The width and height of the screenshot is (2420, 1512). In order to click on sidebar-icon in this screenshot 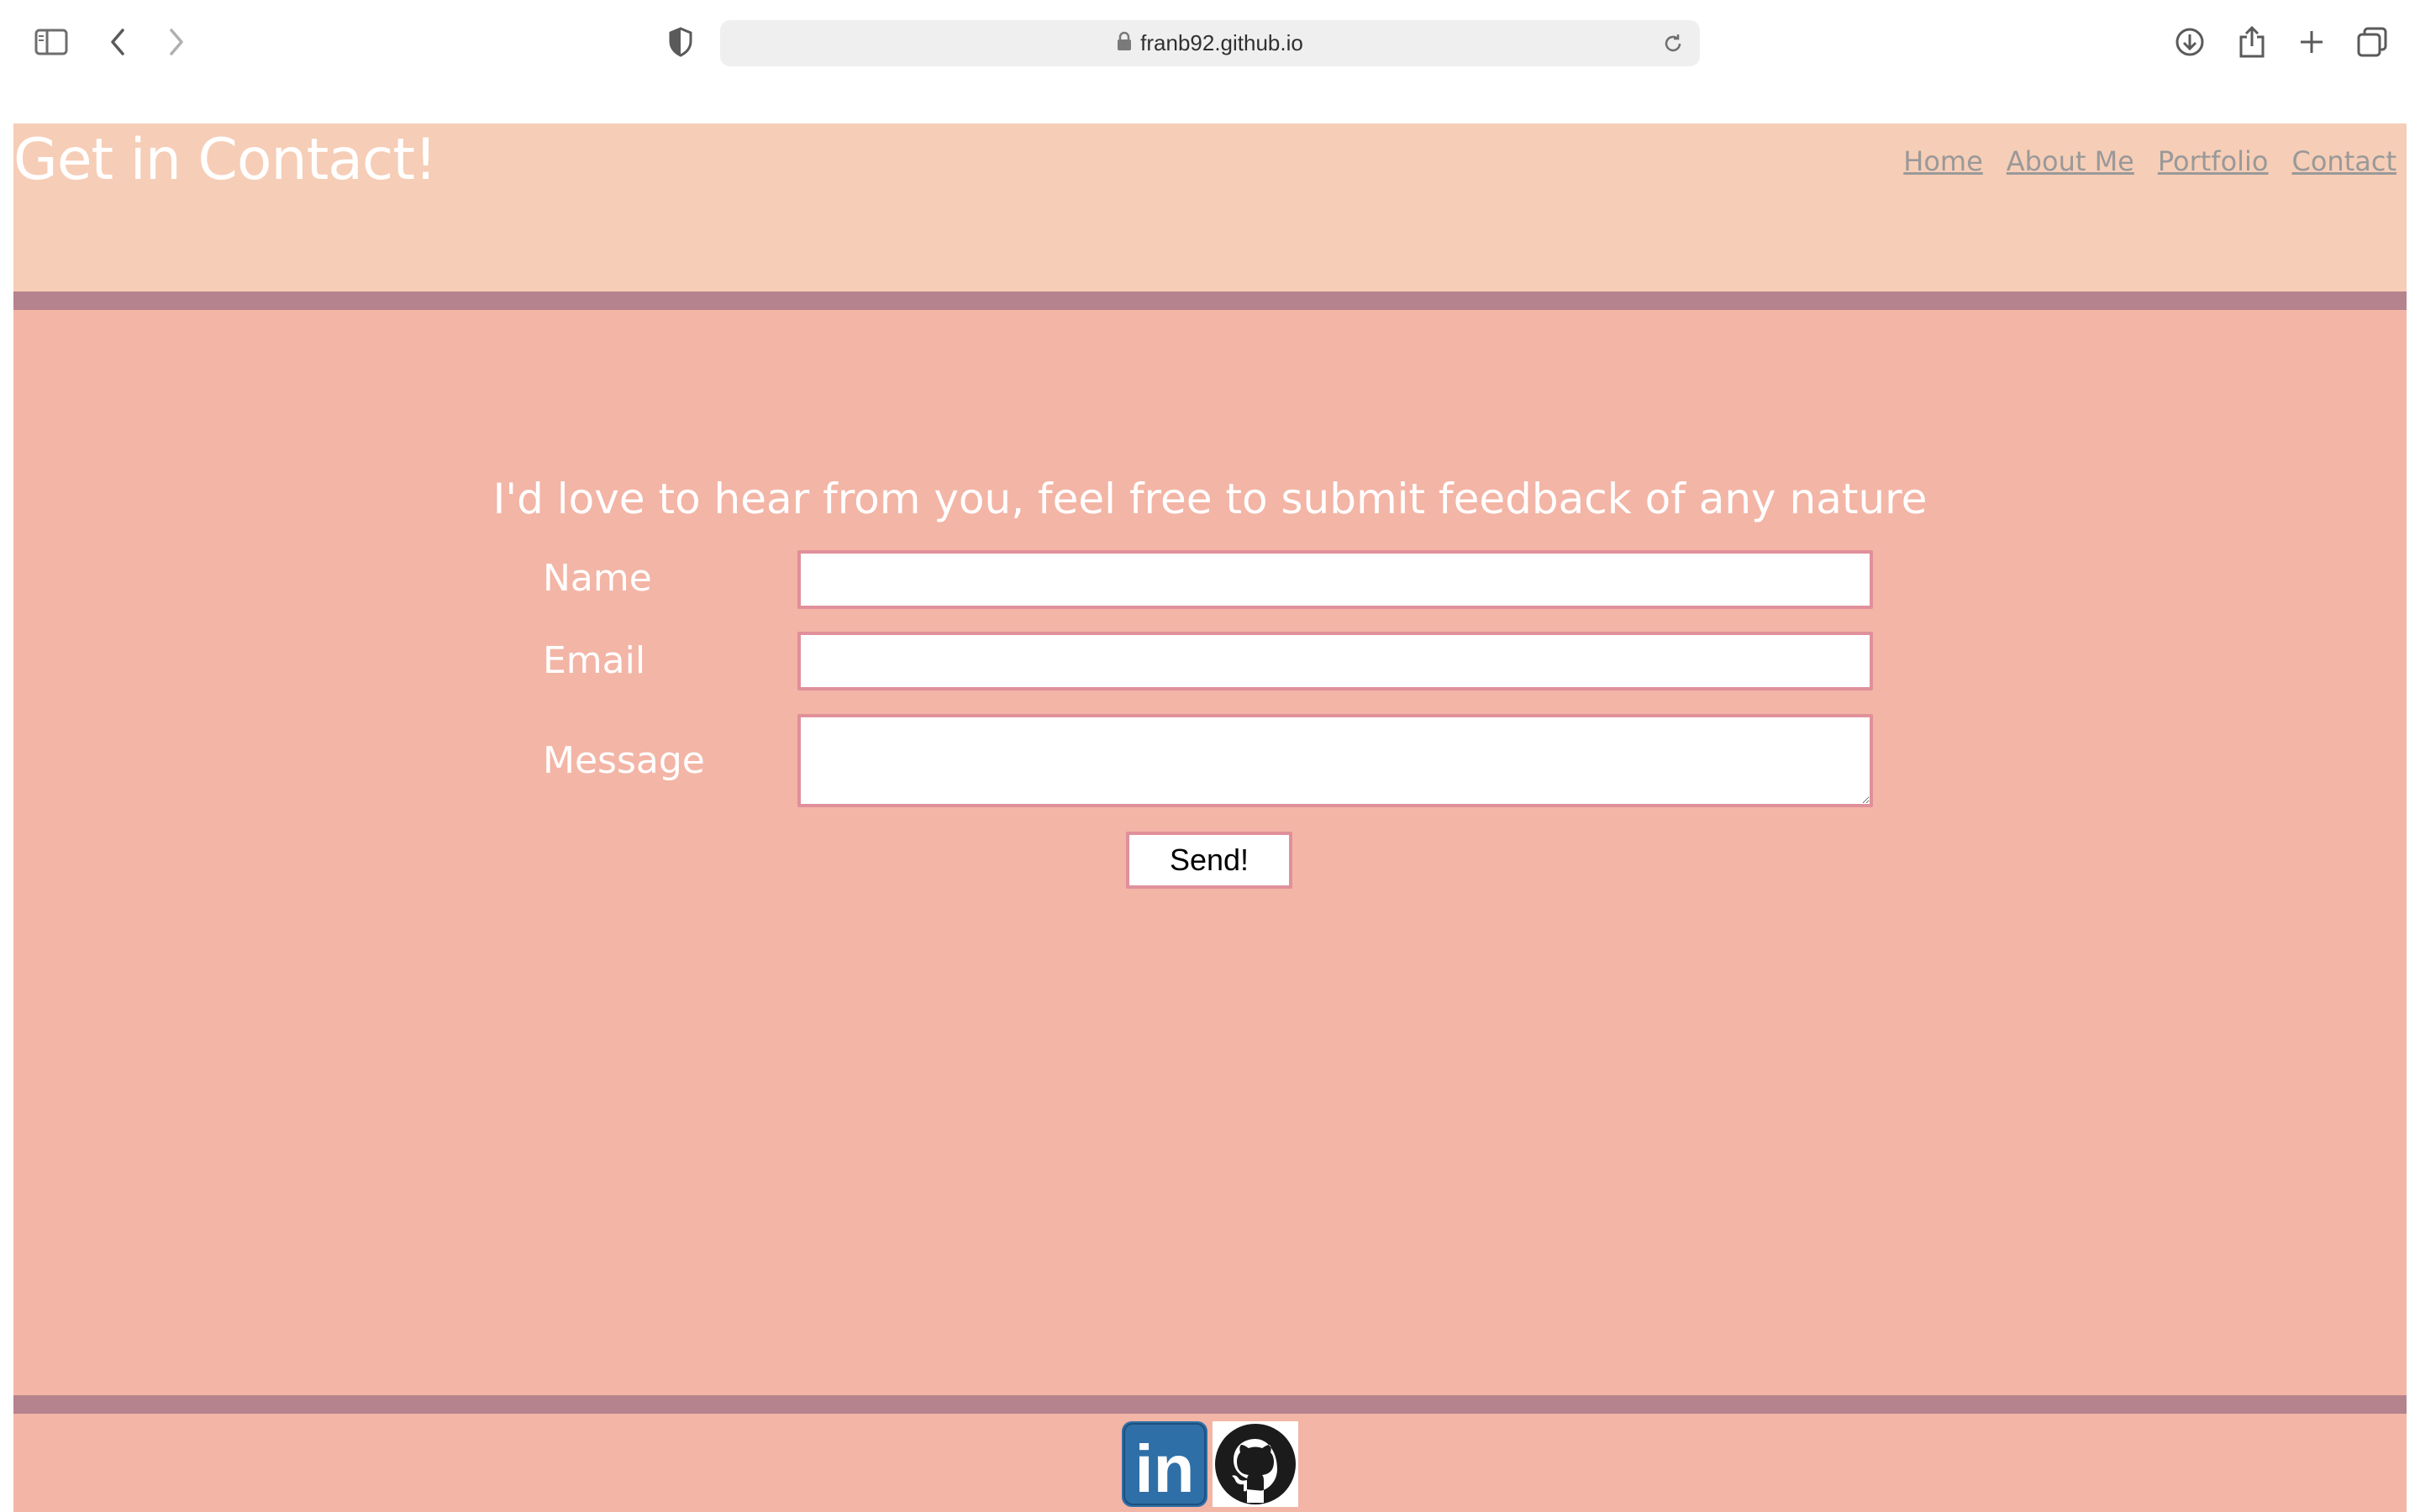, I will do `click(52, 42)`.